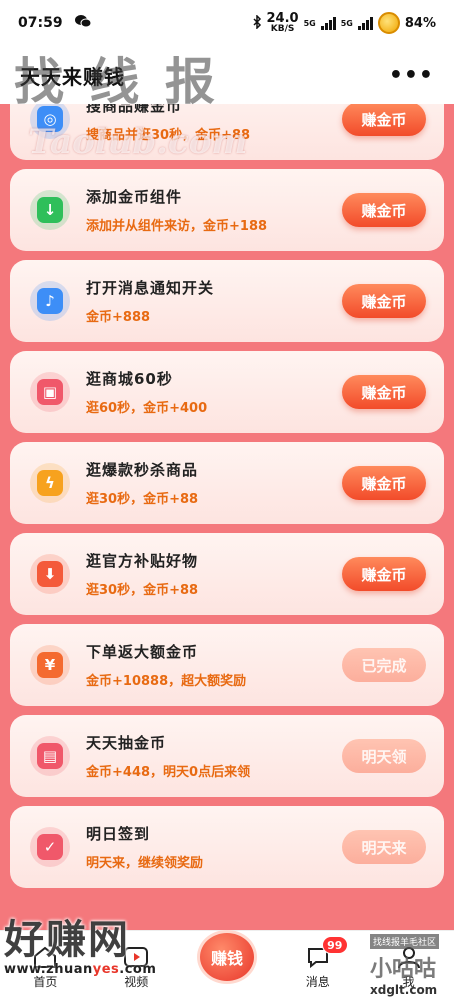 The image size is (454, 1000). What do you see at coordinates (227, 23) in the screenshot?
I see `status-bar: 07:59 24.0 KB/S 5G 5G 84%` at bounding box center [227, 23].